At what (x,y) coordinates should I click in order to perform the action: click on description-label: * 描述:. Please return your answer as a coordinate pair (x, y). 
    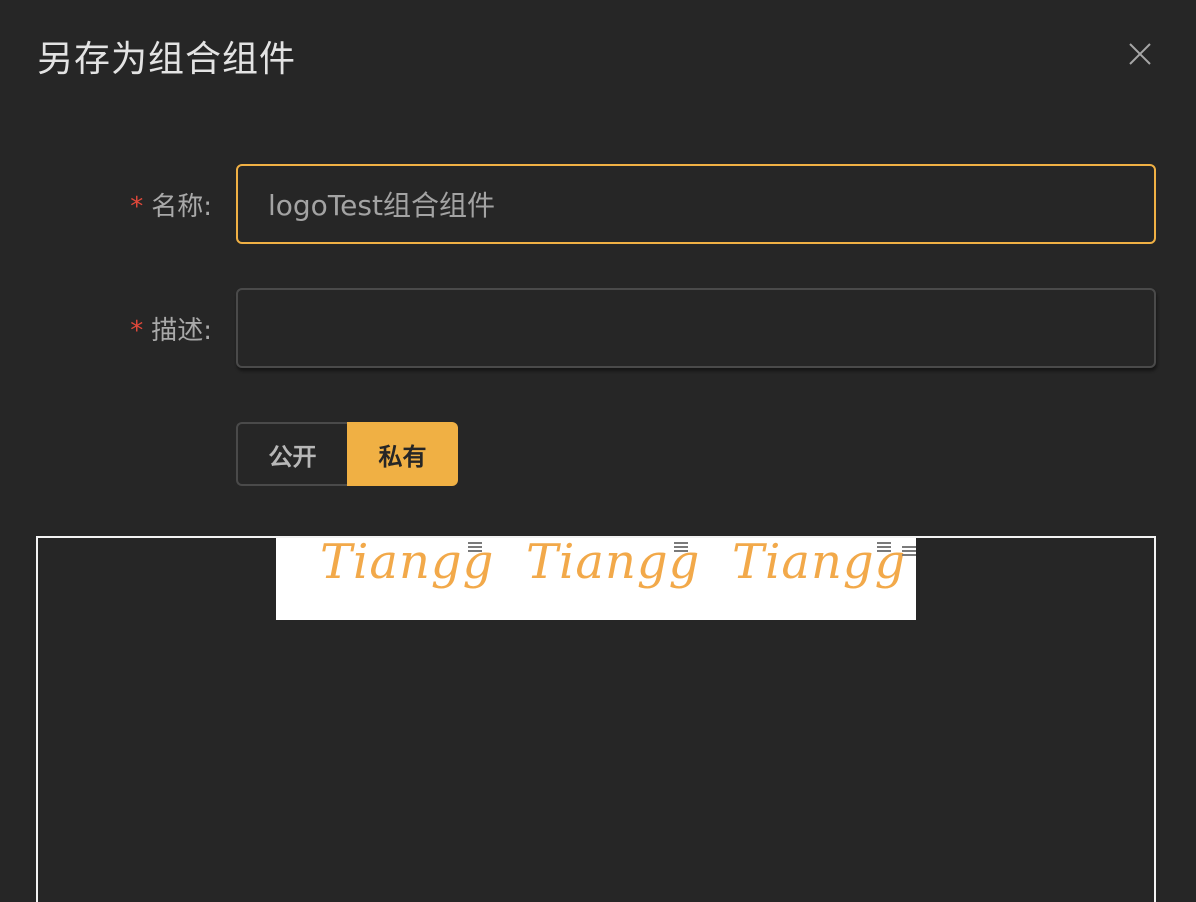
    Looking at the image, I should click on (171, 328).